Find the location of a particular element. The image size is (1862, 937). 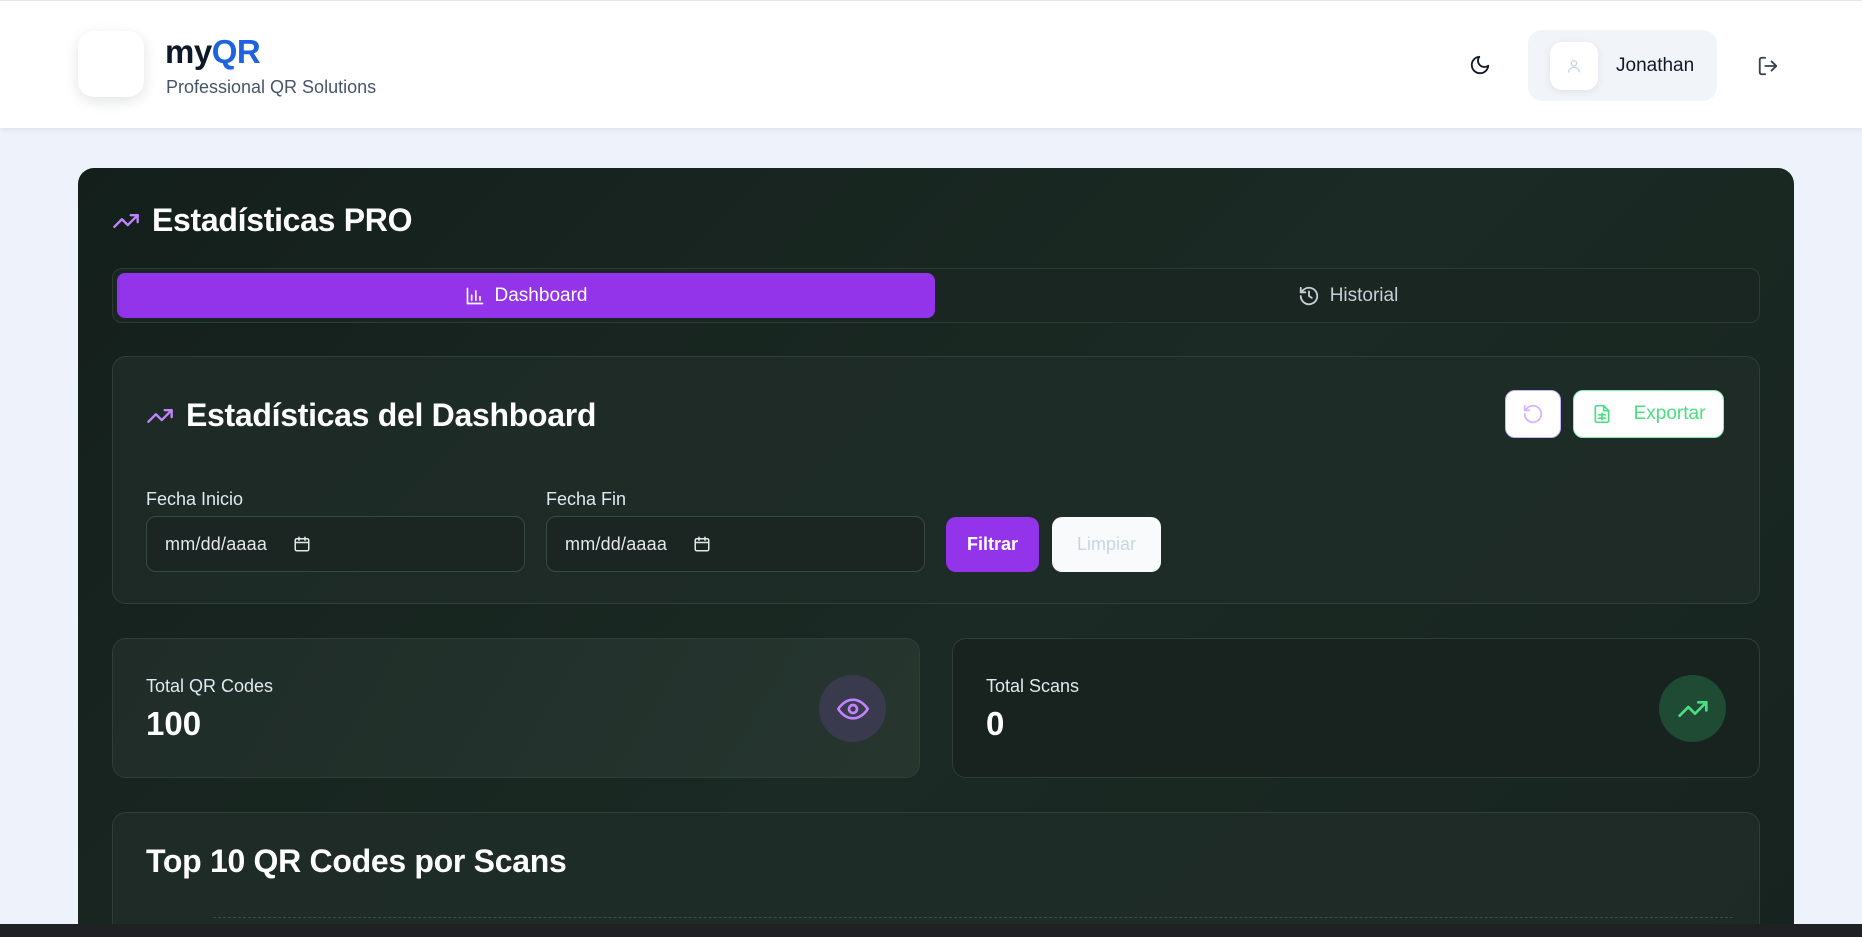

file-spreadsheet-icon is located at coordinates (1602, 414).